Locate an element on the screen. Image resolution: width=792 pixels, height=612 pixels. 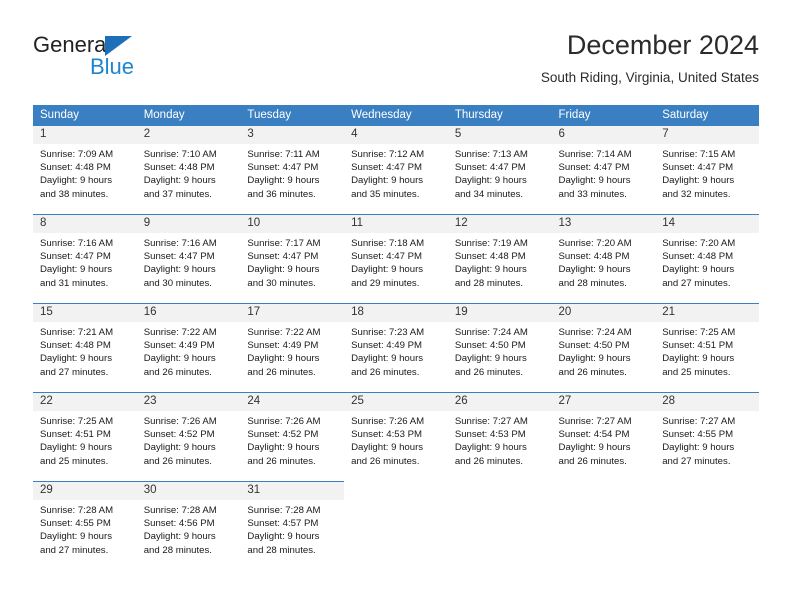
sunrise-time: Sunrise: 7:14 AM is located at coordinates (595, 154).